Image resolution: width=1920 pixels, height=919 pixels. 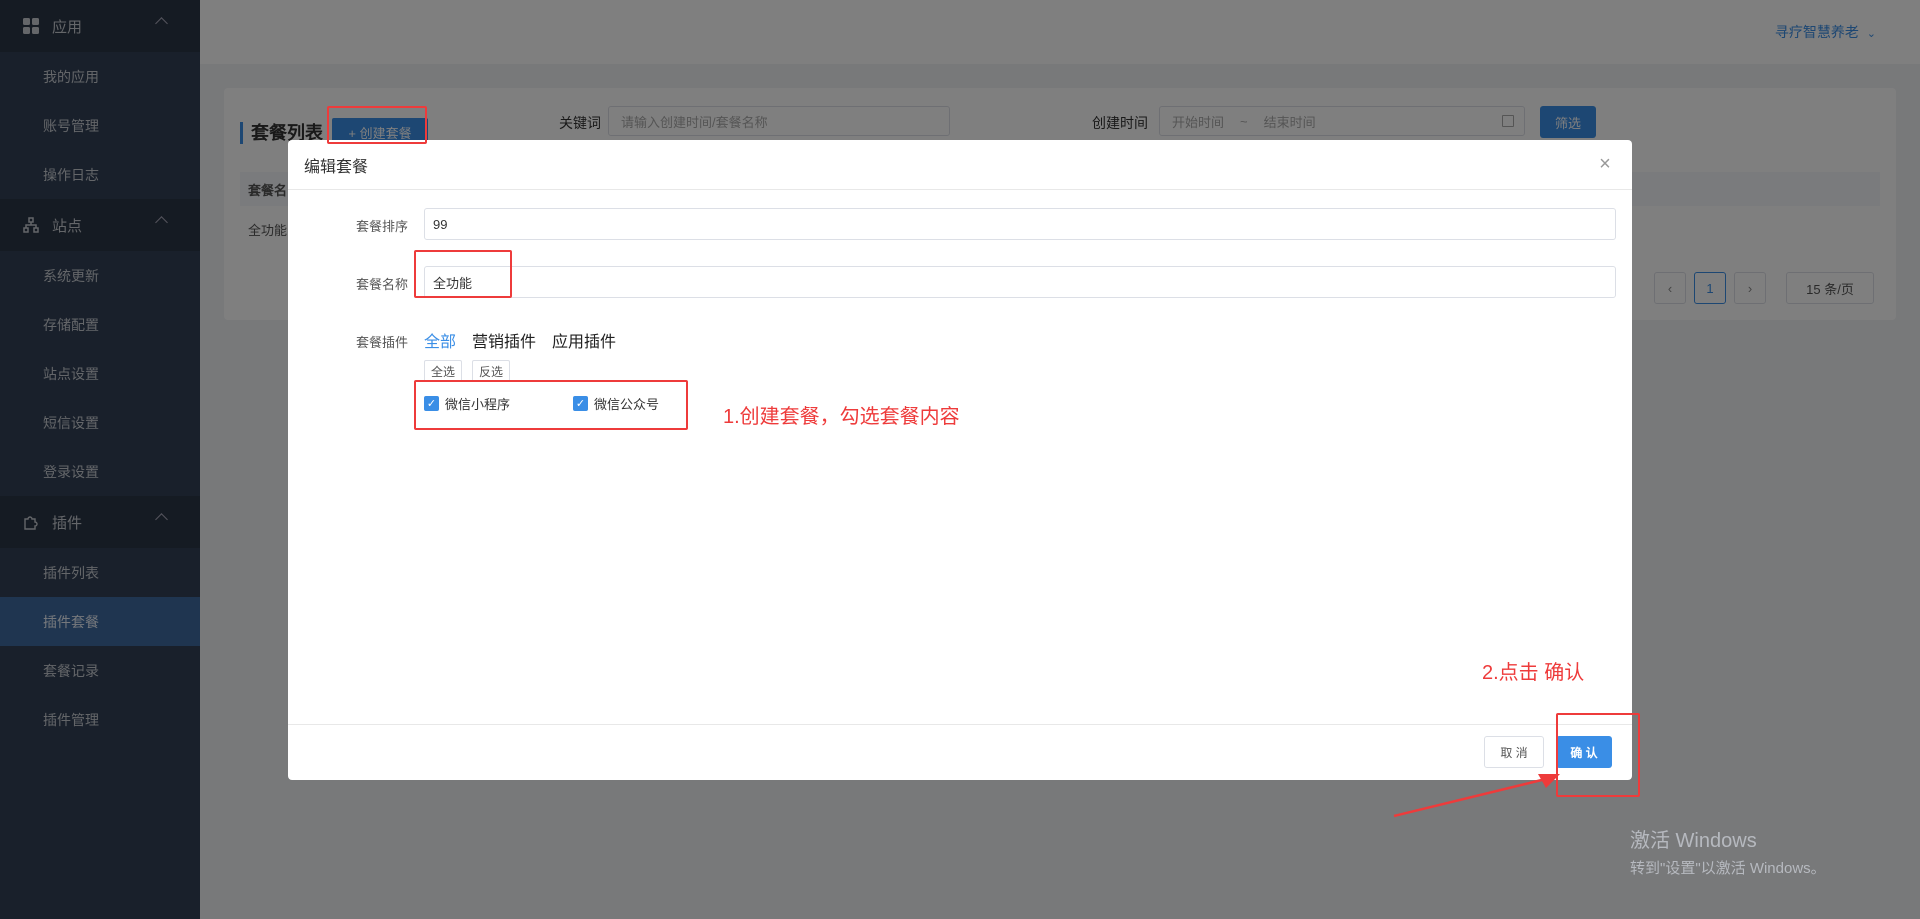 I want to click on tab-marketing: 营销插件, so click(x=504, y=340).